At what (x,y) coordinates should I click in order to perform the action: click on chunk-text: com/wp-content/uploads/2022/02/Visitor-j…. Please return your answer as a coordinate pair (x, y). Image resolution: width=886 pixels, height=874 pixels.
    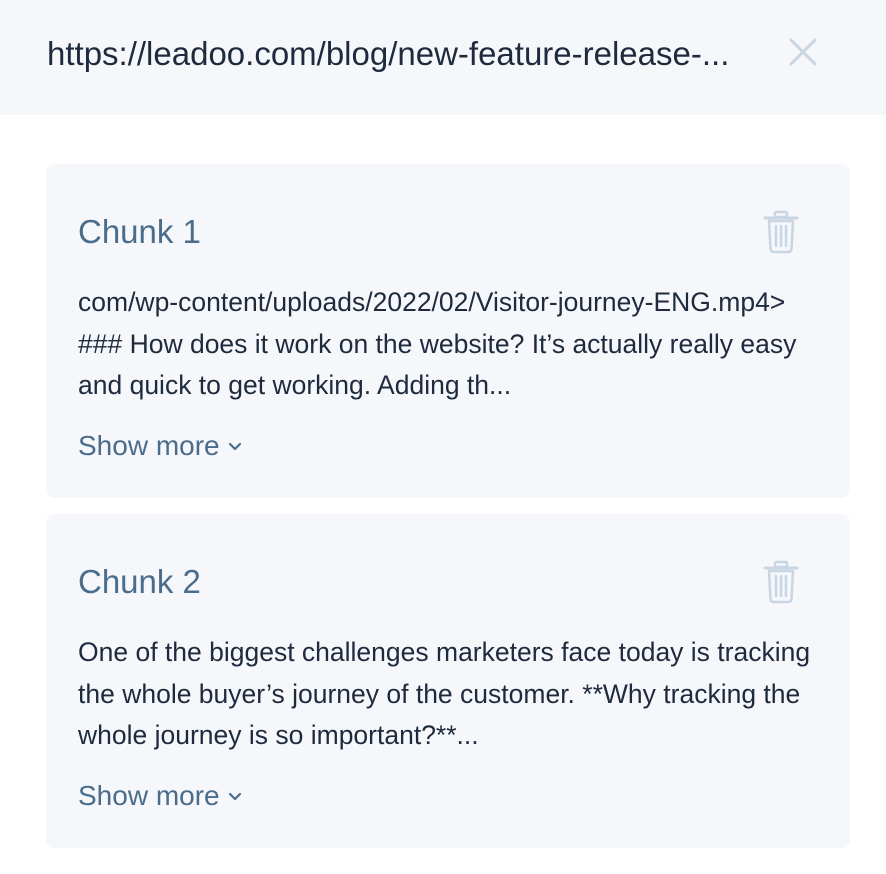
    Looking at the image, I should click on (437, 343).